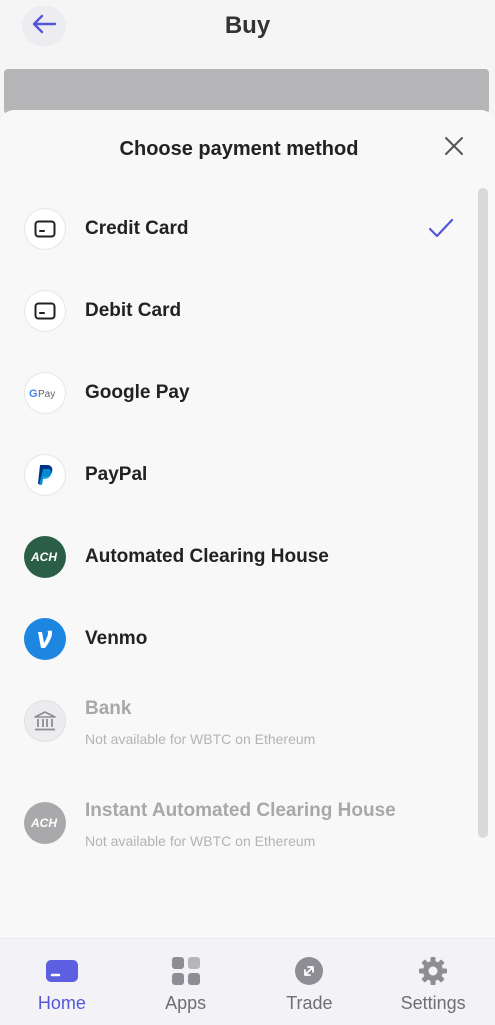 The height and width of the screenshot is (1025, 495). What do you see at coordinates (240, 810) in the screenshot?
I see `method-label: Instant Automated Clearing House` at bounding box center [240, 810].